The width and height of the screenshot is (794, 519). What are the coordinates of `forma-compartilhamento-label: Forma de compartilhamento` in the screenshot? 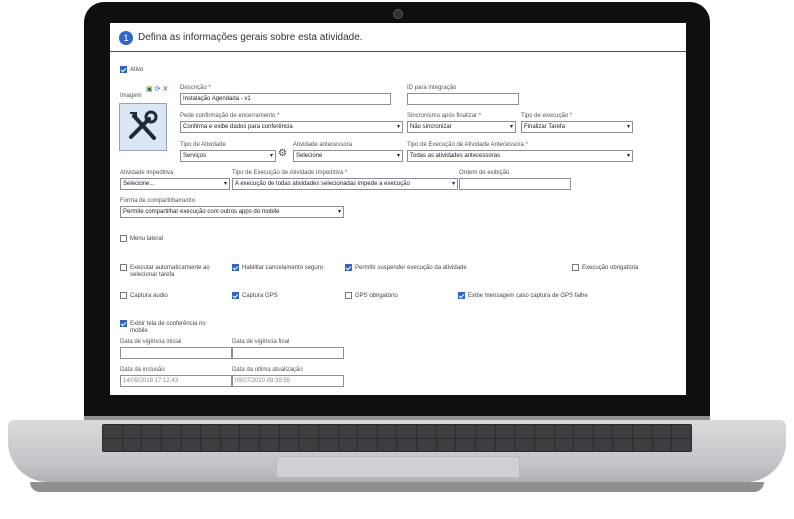 It's located at (158, 201).